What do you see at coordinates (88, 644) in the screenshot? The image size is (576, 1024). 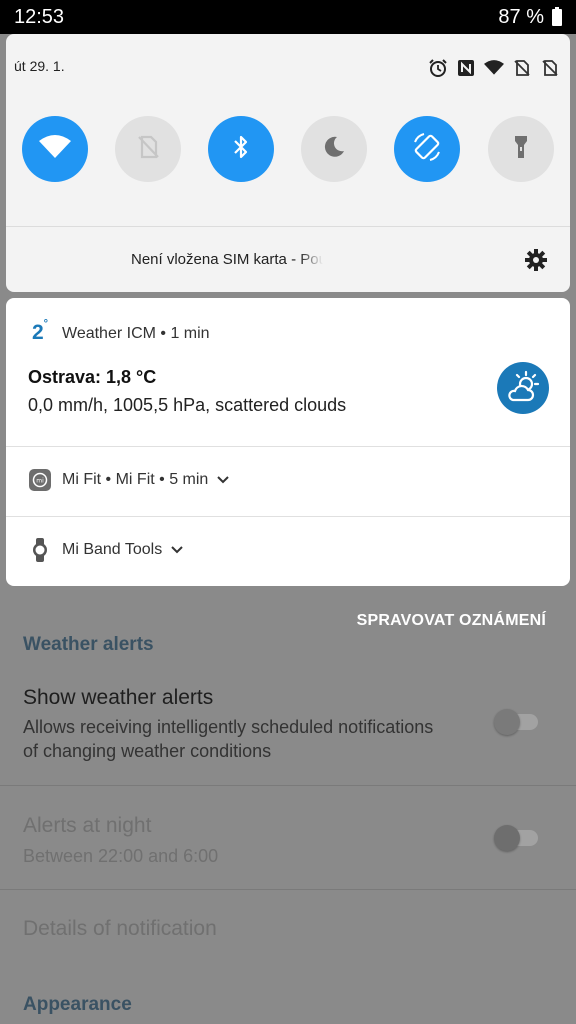 I see `section-weather-alerts: Weather alerts` at bounding box center [88, 644].